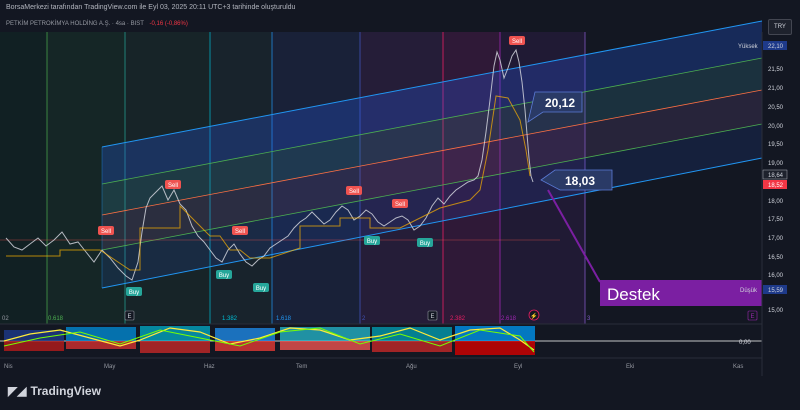  I want to click on price-tick: 19,00, so click(776, 164).